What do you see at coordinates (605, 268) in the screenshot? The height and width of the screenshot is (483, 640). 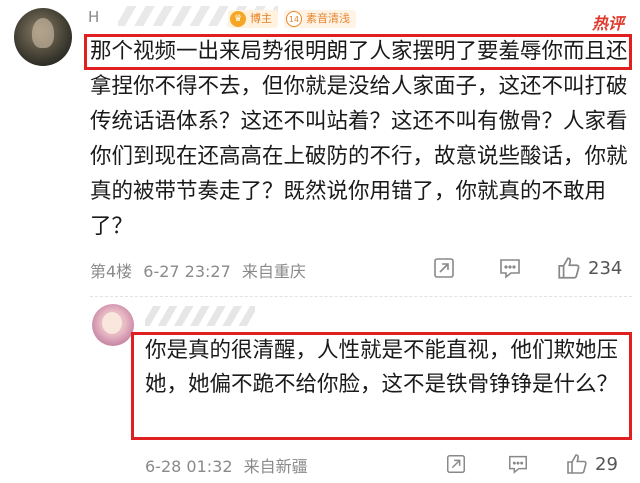 I see `like-count: 234` at bounding box center [605, 268].